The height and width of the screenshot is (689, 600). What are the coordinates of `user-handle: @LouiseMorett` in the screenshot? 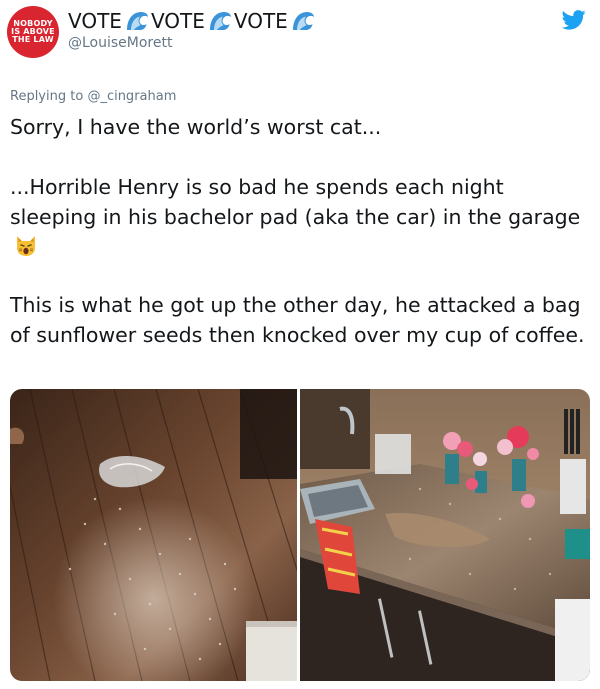 It's located at (120, 43).